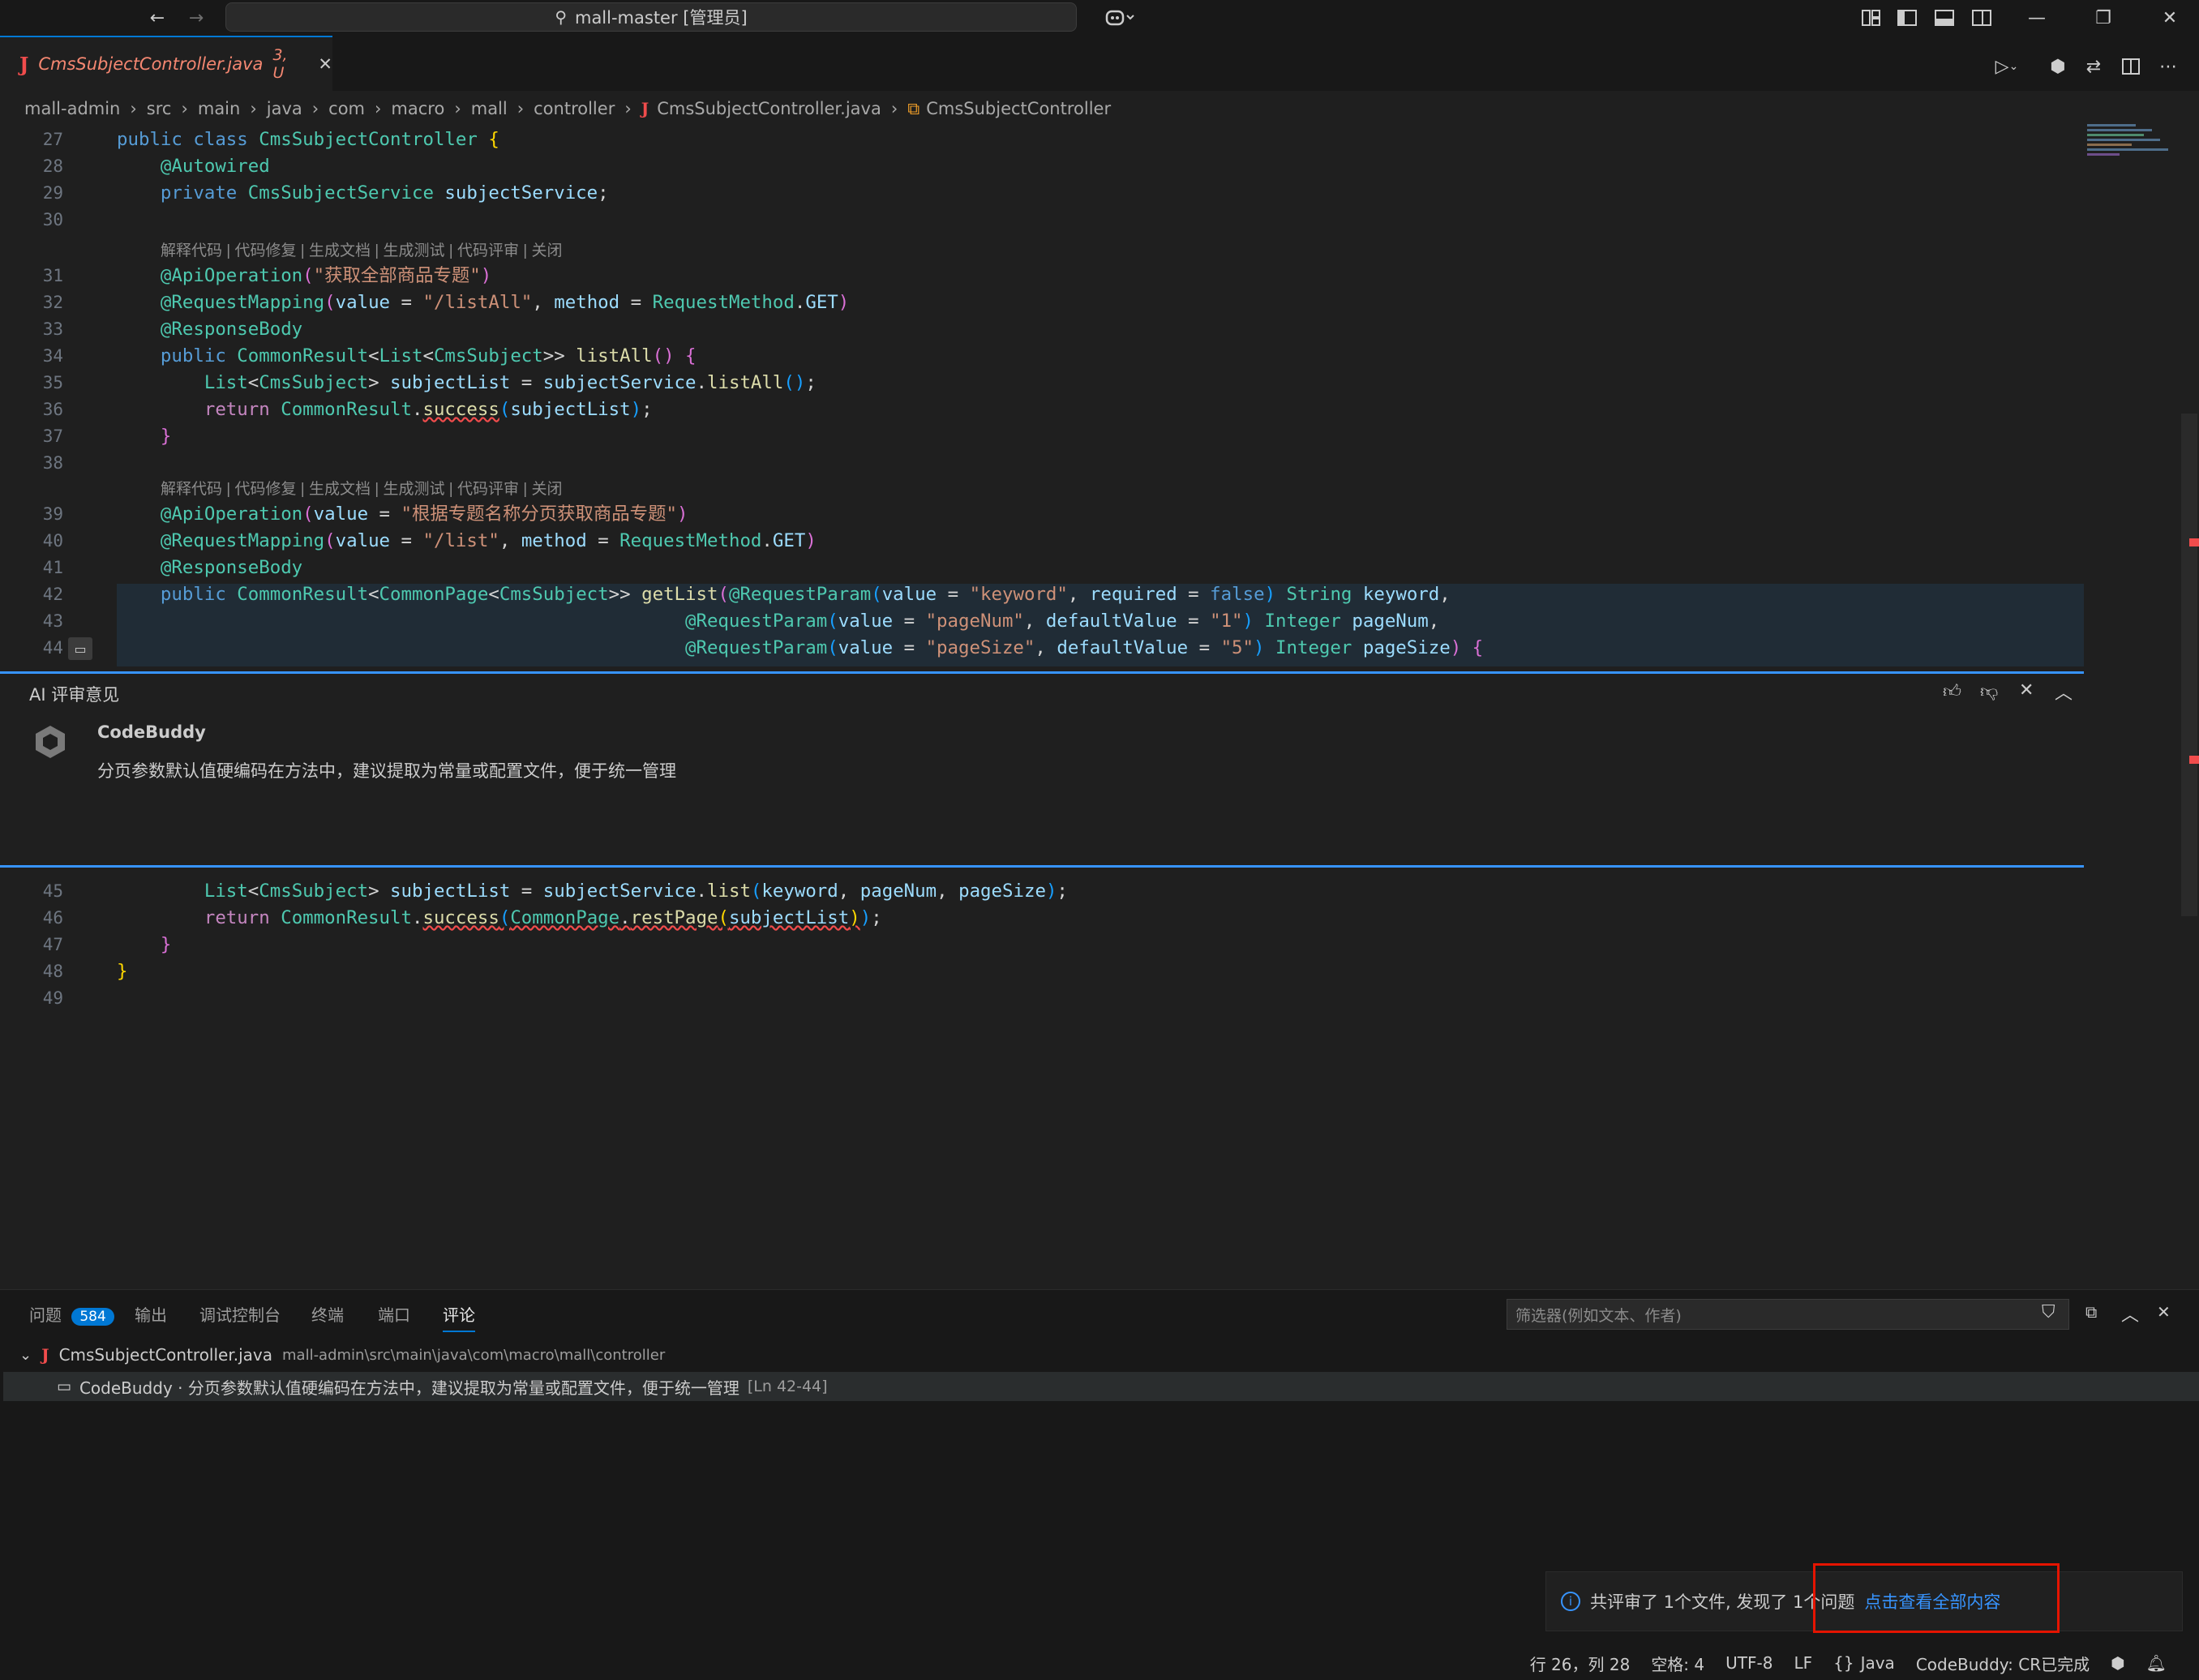  Describe the element at coordinates (1907, 18) in the screenshot. I see `toggle-sidebar-icon` at that location.